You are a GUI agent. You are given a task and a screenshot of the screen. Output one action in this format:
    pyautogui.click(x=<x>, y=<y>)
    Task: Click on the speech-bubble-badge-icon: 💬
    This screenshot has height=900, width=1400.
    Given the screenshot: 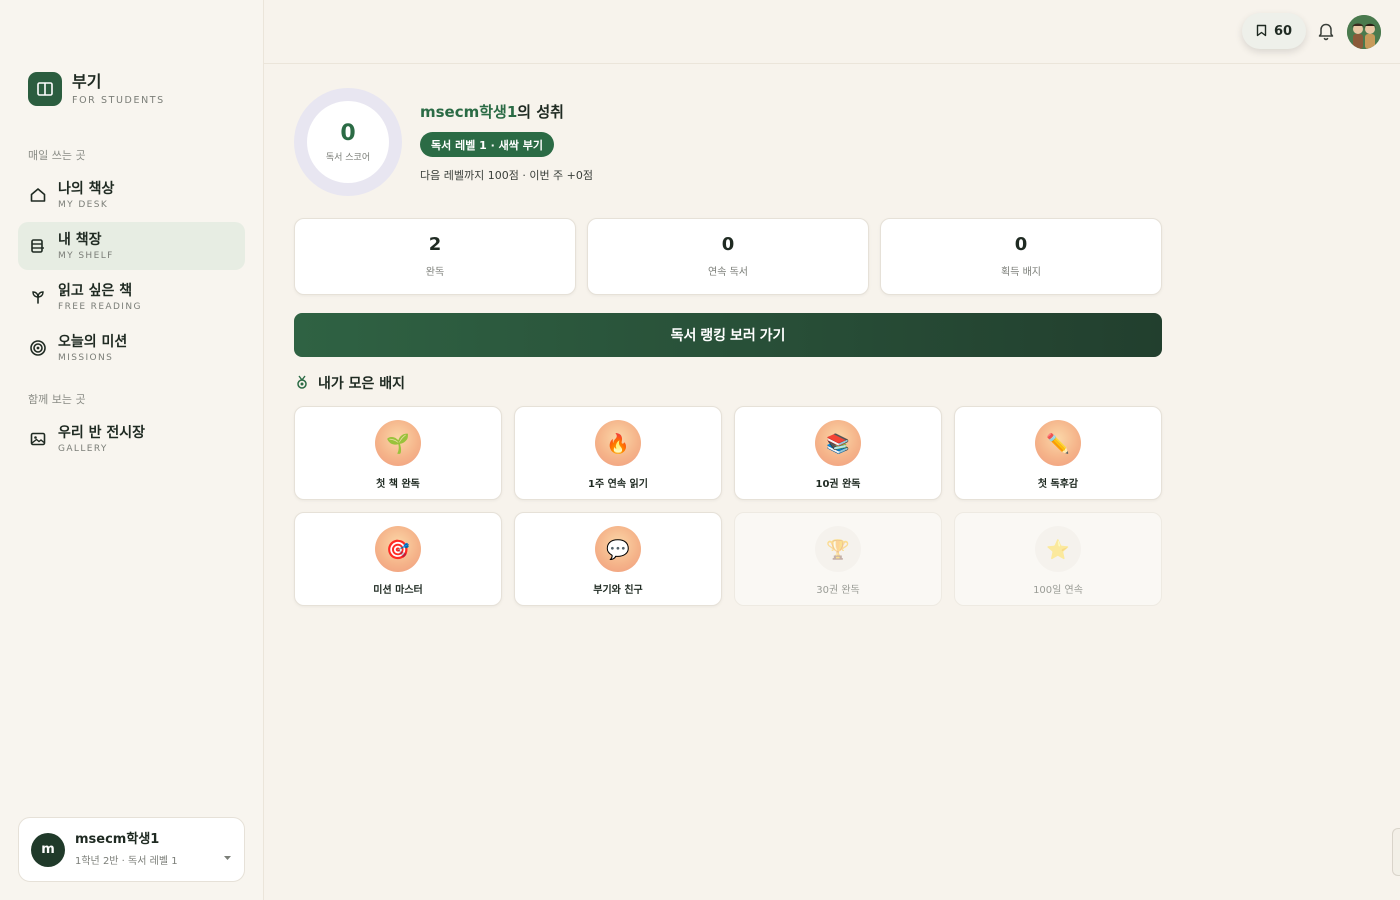 What is the action you would take?
    pyautogui.click(x=618, y=549)
    